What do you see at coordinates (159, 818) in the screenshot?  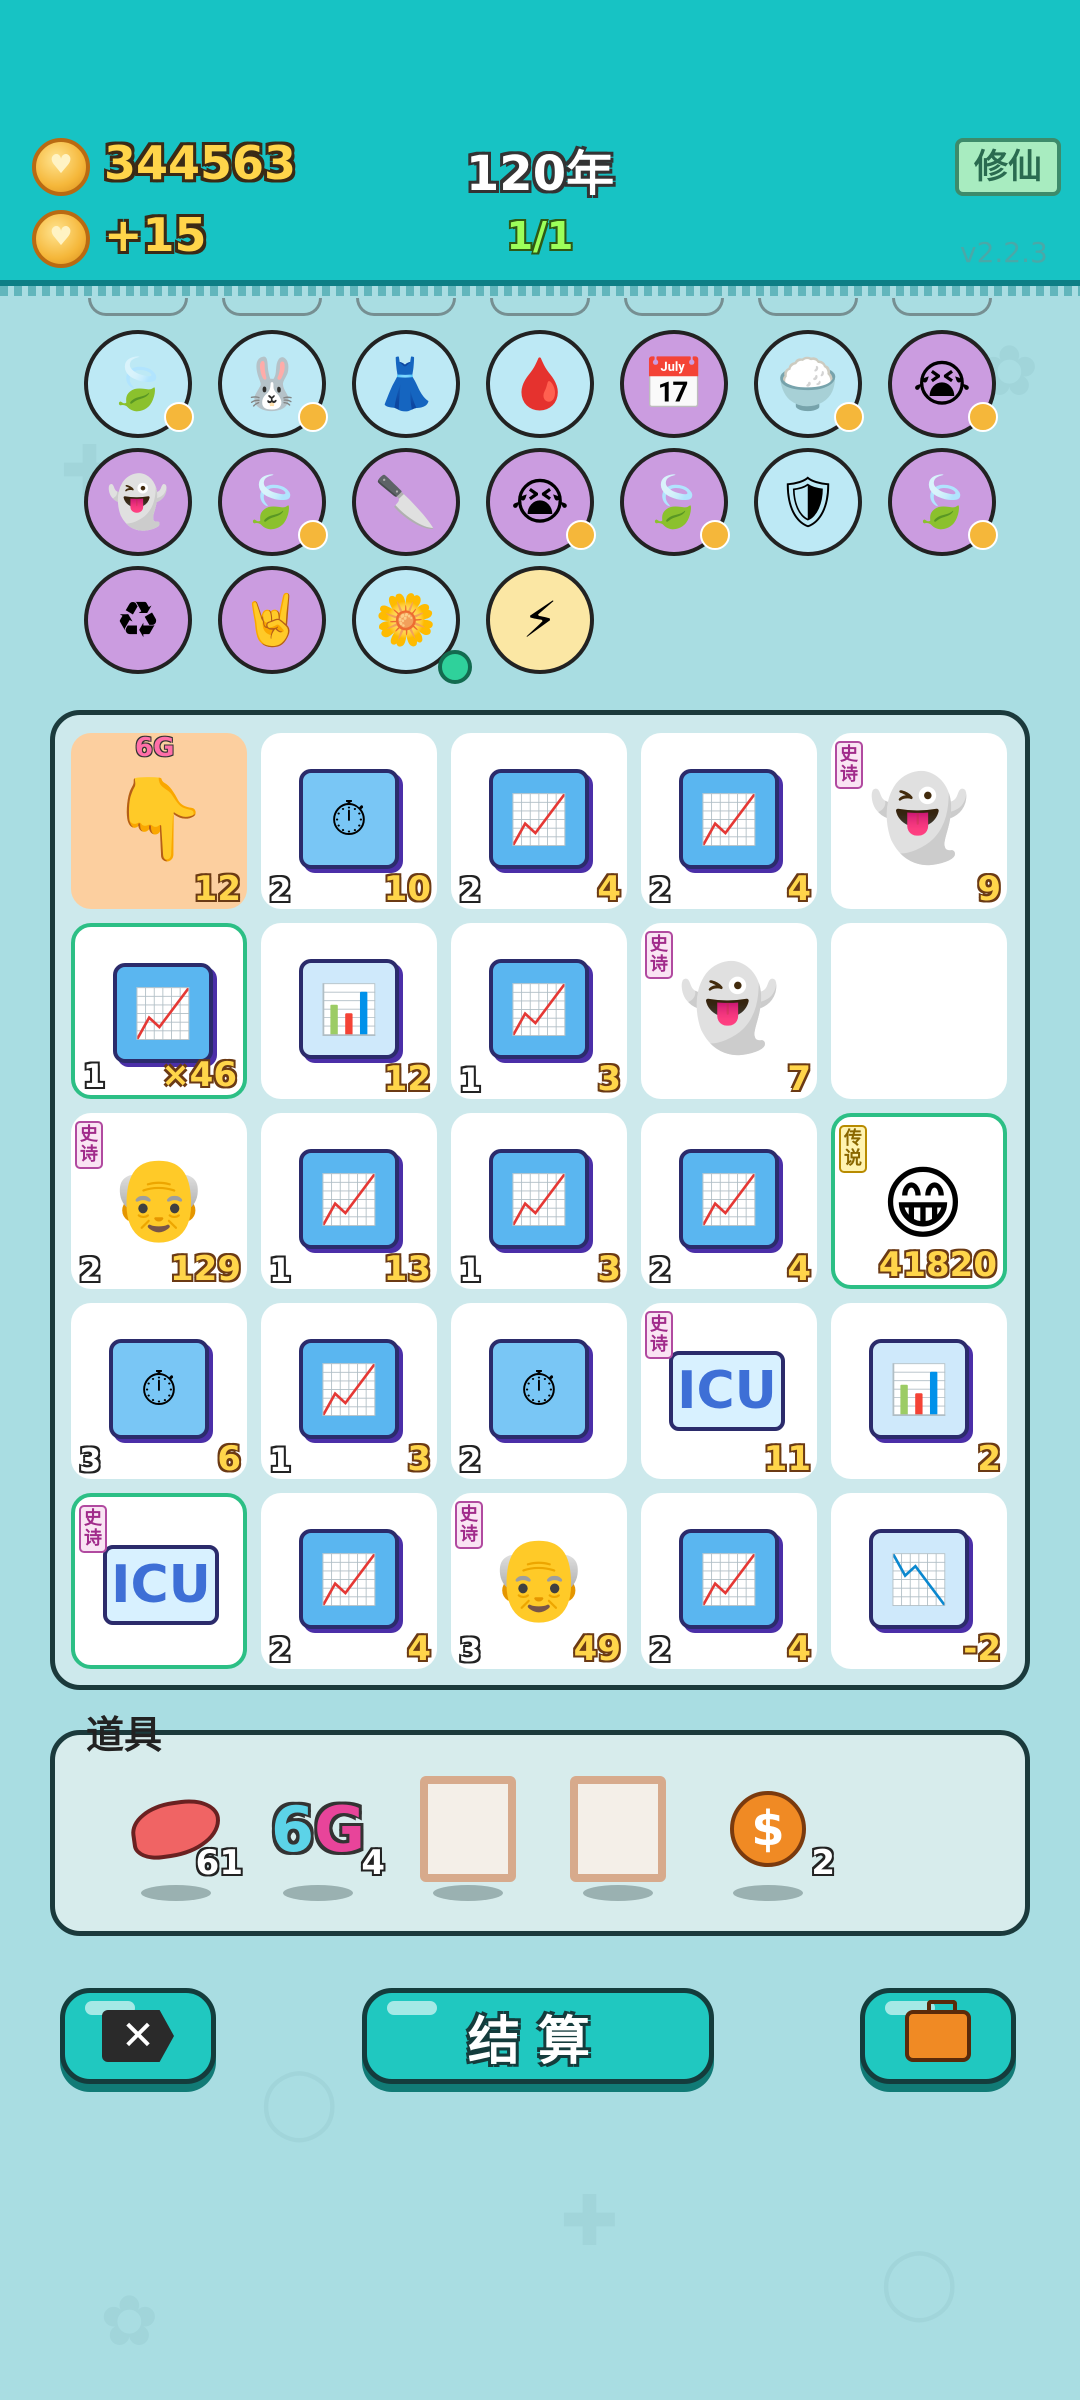 I see `hand-icon: 👇` at bounding box center [159, 818].